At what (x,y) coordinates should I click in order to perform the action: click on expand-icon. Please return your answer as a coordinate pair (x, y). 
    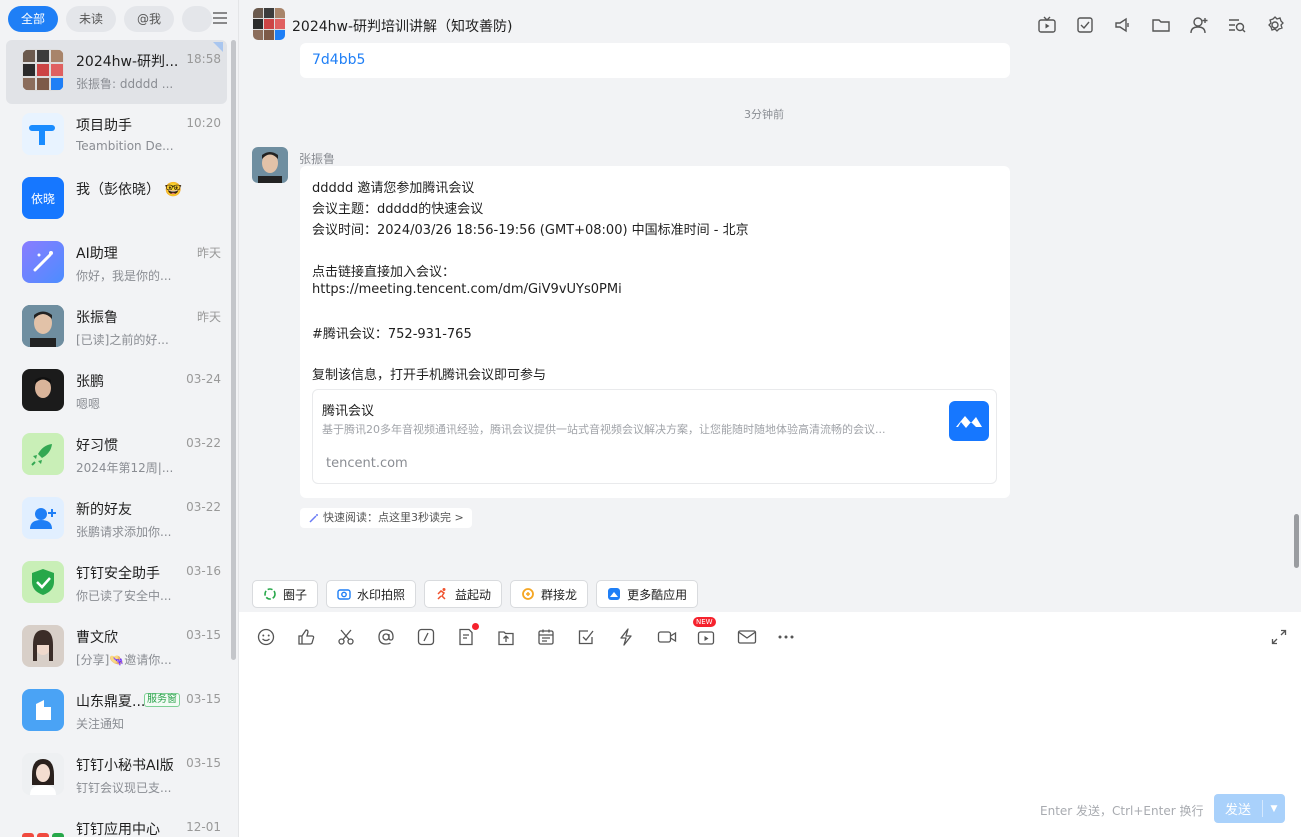
    Looking at the image, I should click on (1279, 637).